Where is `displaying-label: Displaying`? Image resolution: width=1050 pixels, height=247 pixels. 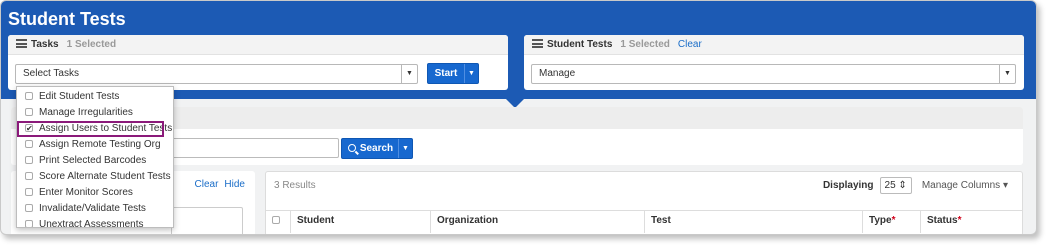 displaying-label: Displaying is located at coordinates (848, 185).